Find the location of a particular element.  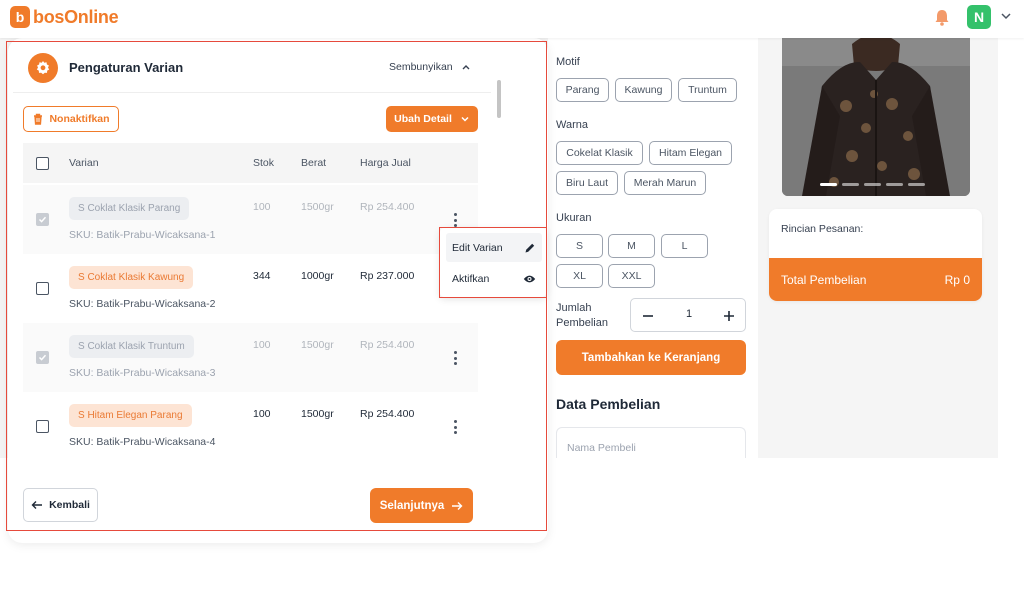

order-total-bar: Total Pembelian Rp 0 is located at coordinates (875, 279).